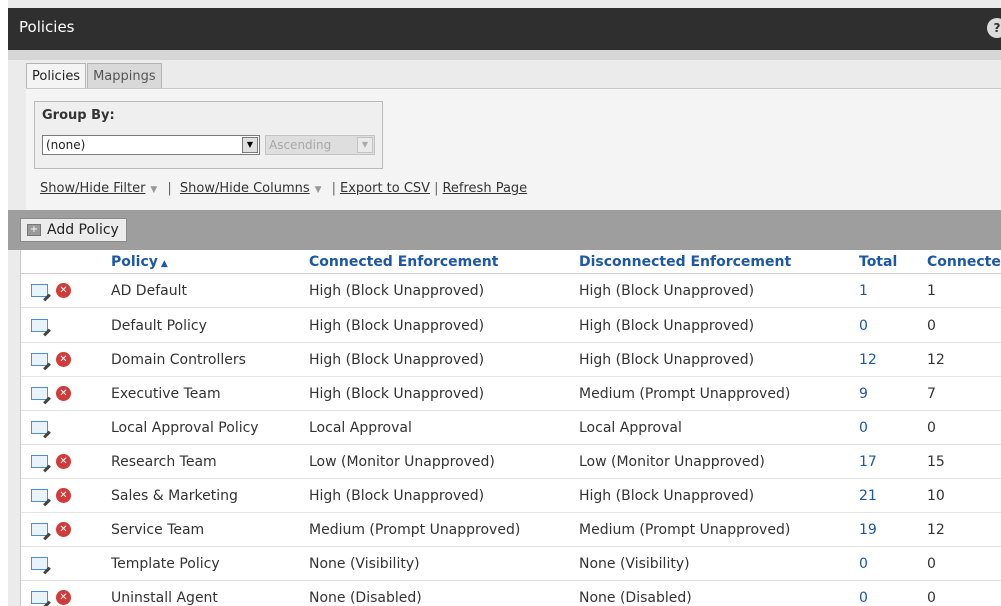 The height and width of the screenshot is (606, 1001). I want to click on add-icon: +, so click(34, 230).